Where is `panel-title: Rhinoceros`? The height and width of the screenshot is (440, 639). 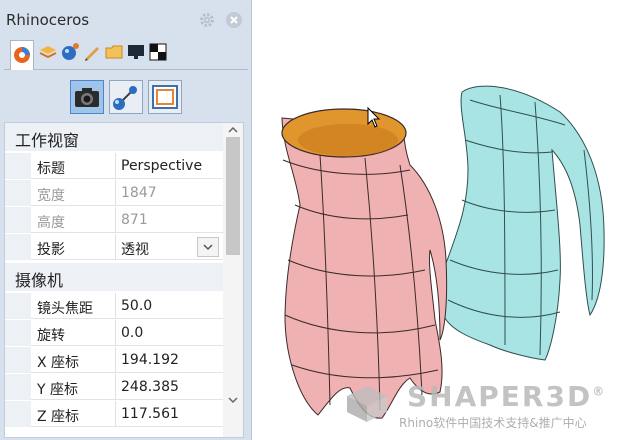 panel-title: Rhinoceros is located at coordinates (48, 20).